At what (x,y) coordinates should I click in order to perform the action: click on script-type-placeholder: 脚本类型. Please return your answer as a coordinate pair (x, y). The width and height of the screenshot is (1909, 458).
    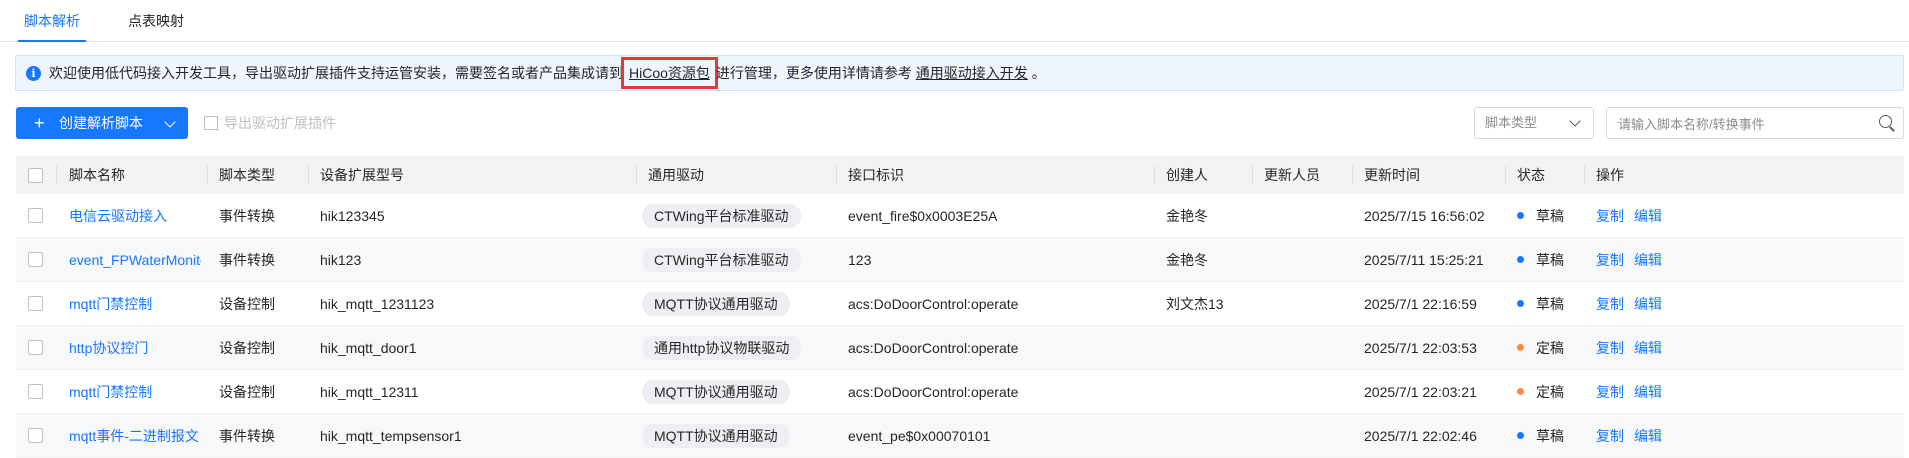
    Looking at the image, I should click on (1511, 122).